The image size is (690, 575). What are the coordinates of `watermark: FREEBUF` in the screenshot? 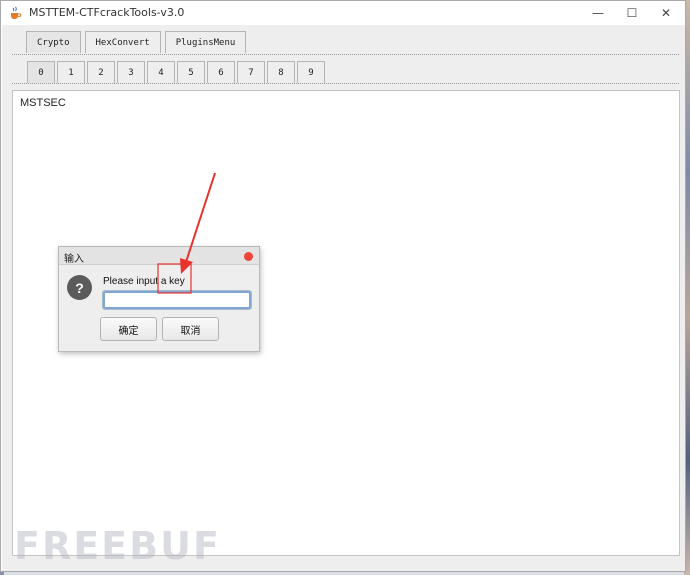 It's located at (117, 546).